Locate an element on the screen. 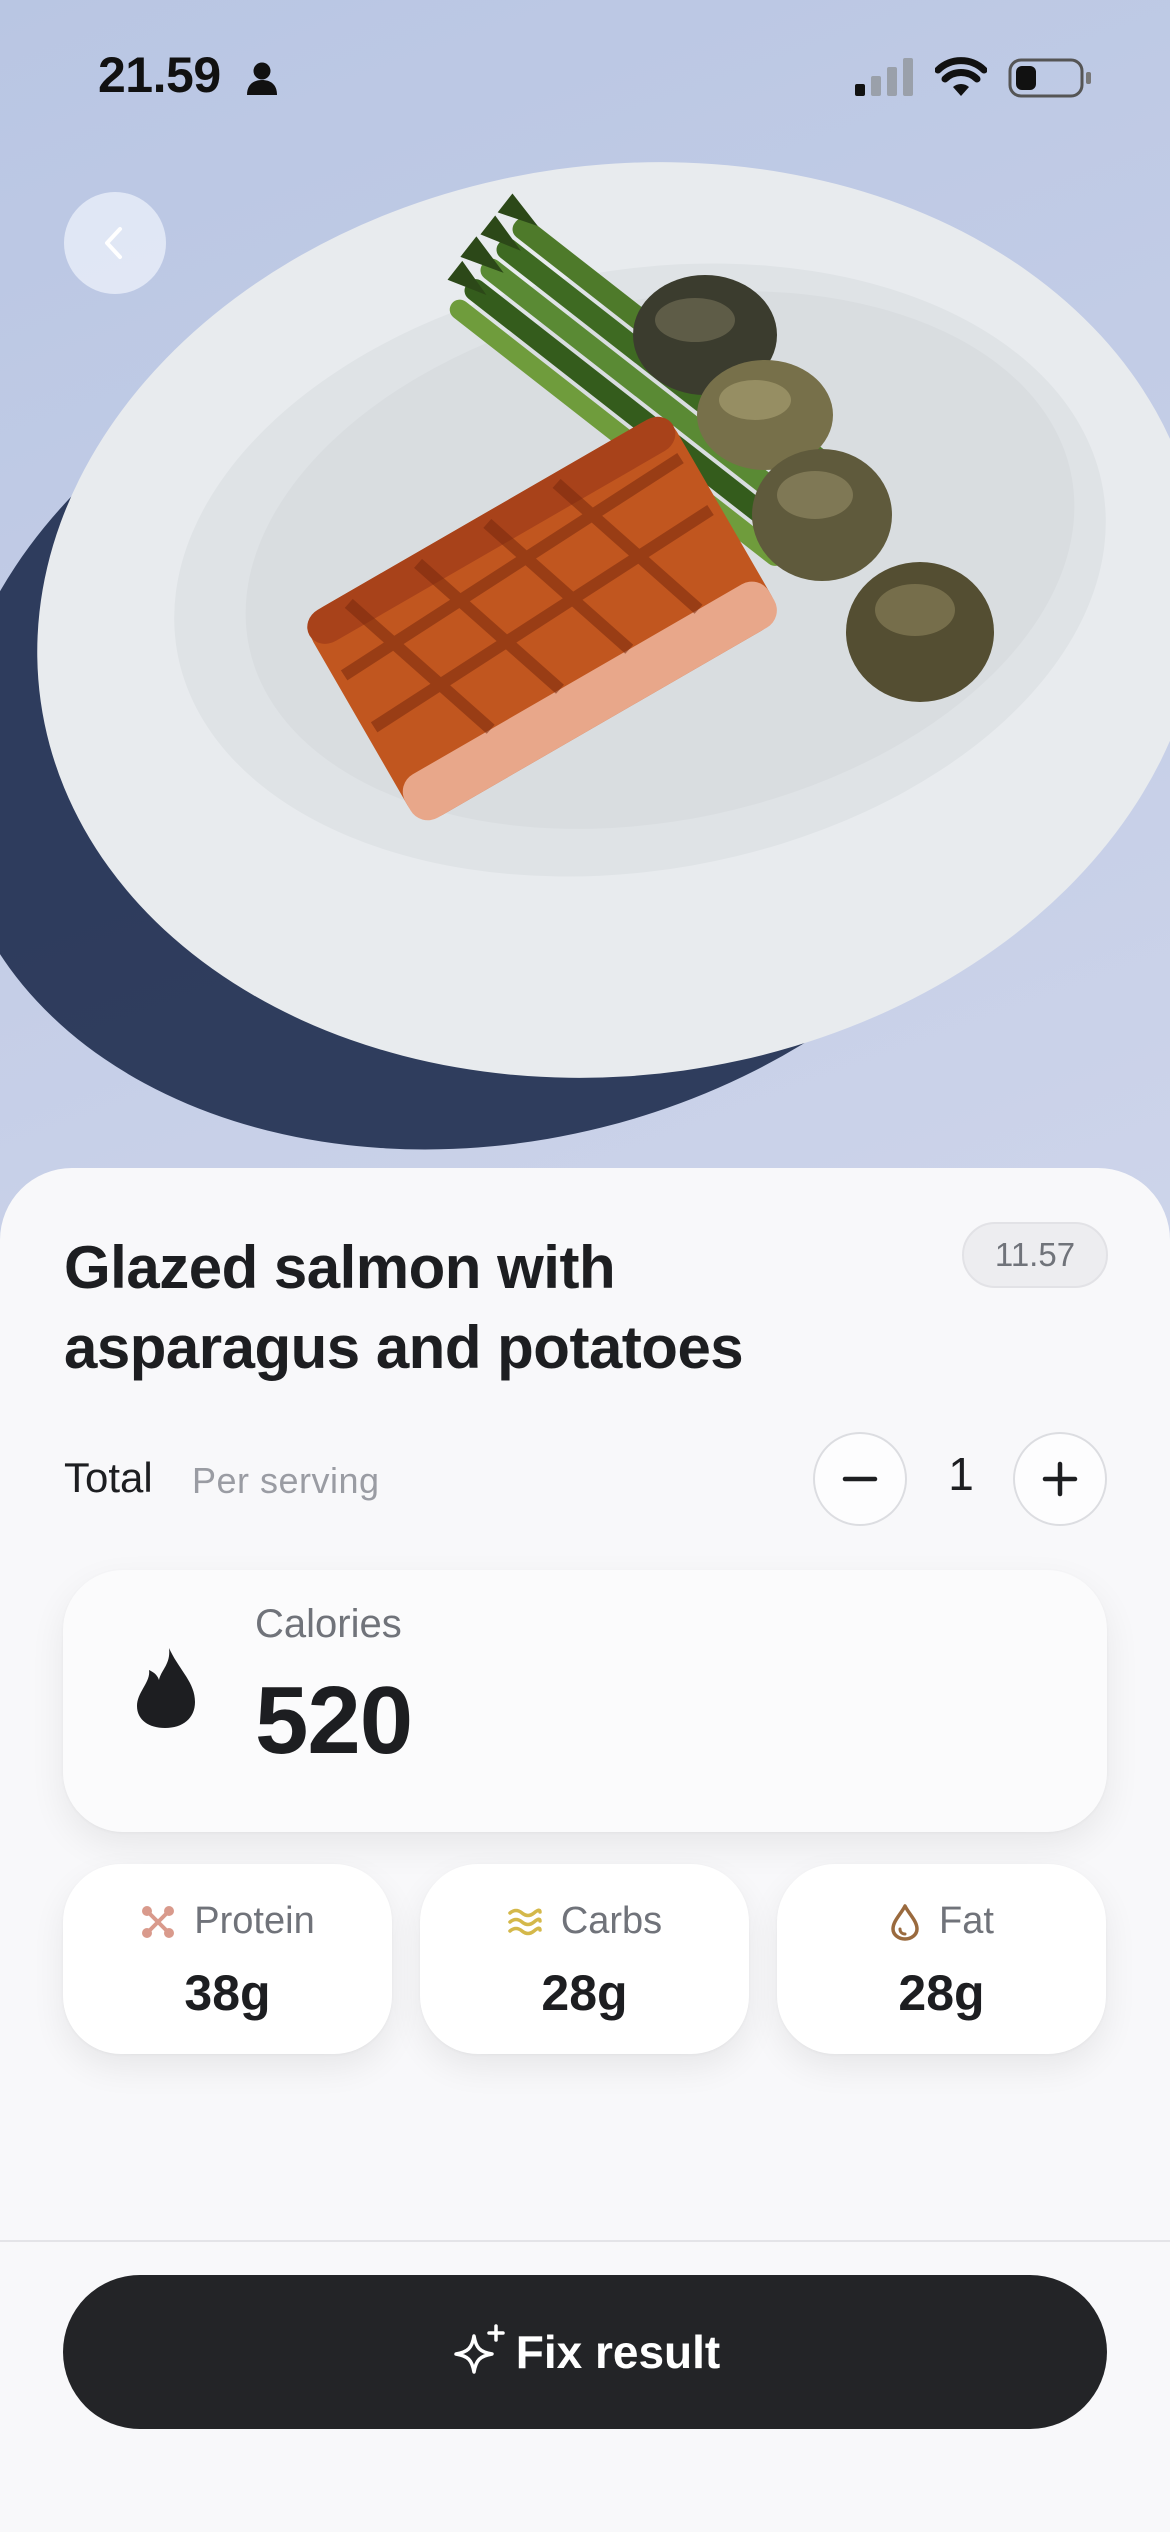 The image size is (1170, 2532). status-bar: 21.59 is located at coordinates (585, 75).